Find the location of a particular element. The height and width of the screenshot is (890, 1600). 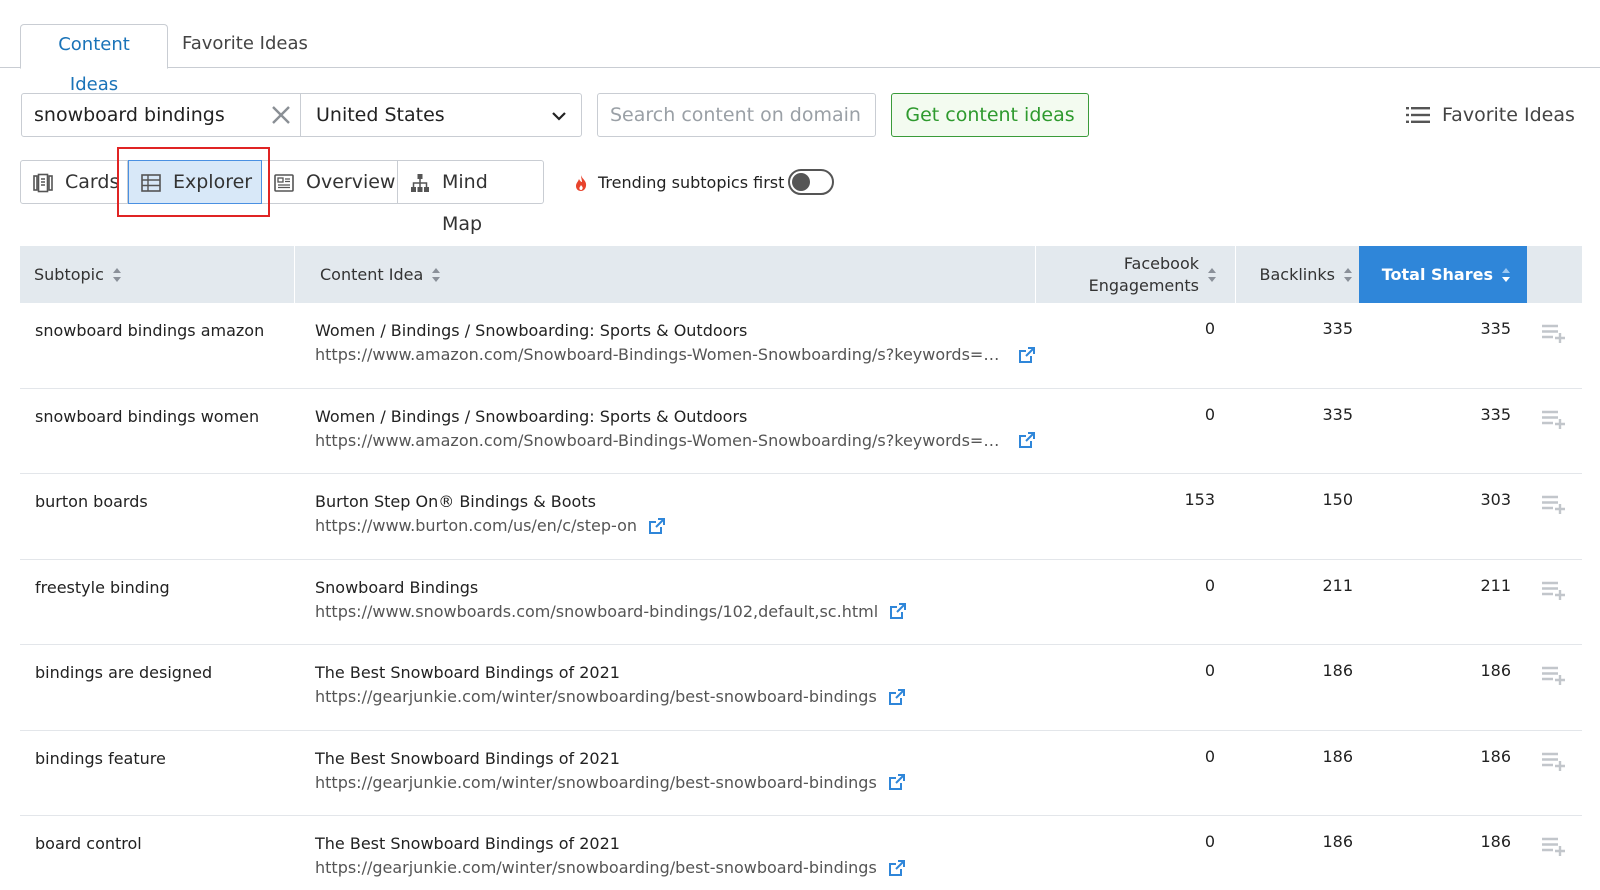

content-idea-url: https://www.burton.com/us/en/c/step-on is located at coordinates (490, 525).